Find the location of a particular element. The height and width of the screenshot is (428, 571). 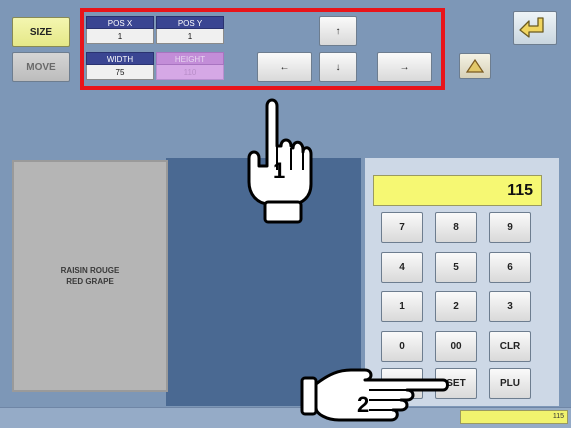

return-arrow-icon is located at coordinates (531, 27).